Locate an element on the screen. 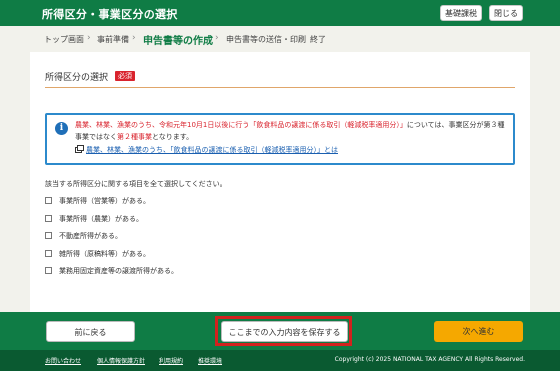  option-label: 業務用固定資産等の譲渡所得がある。 is located at coordinates (118, 271).